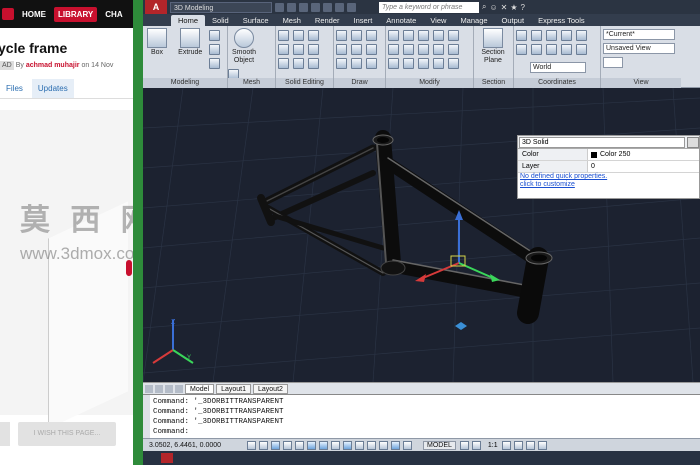 This screenshot has height=465, width=700. I want to click on tab-surface: Surface, so click(256, 20).